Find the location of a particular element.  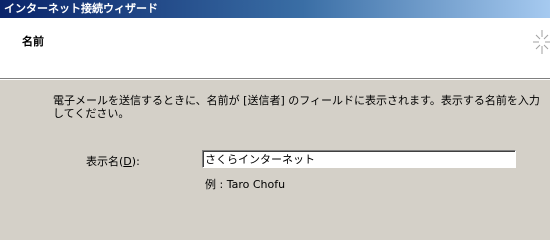

page-title: 名前 is located at coordinates (33, 41).